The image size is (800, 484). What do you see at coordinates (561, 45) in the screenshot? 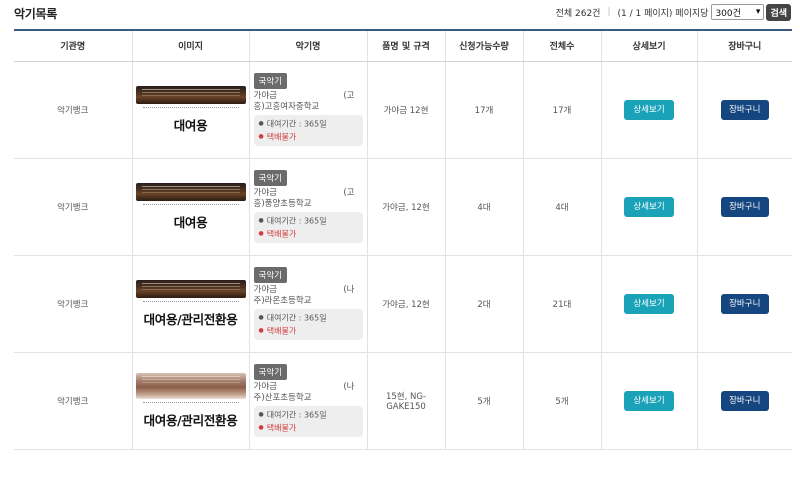
I see `column-header-total: 전체수` at bounding box center [561, 45].